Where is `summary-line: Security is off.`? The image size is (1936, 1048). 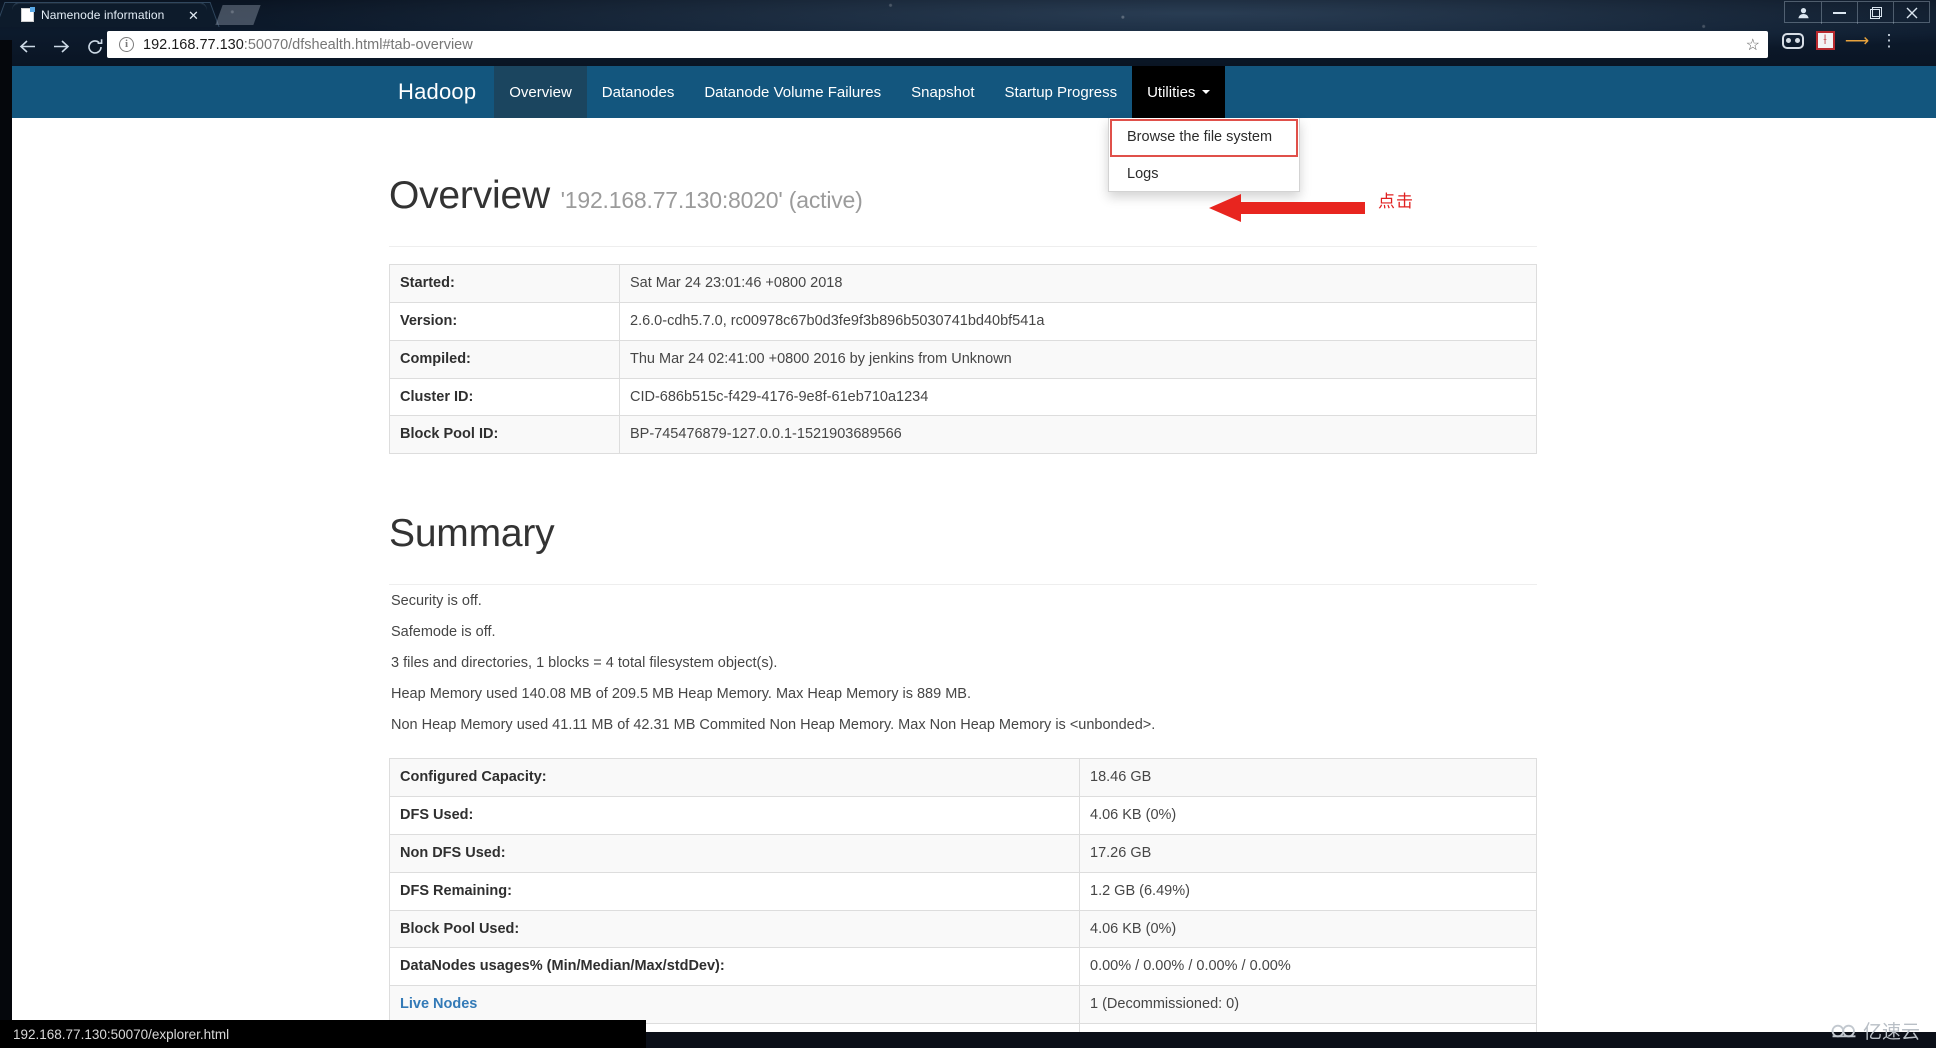
summary-line: Security is off. is located at coordinates (436, 601).